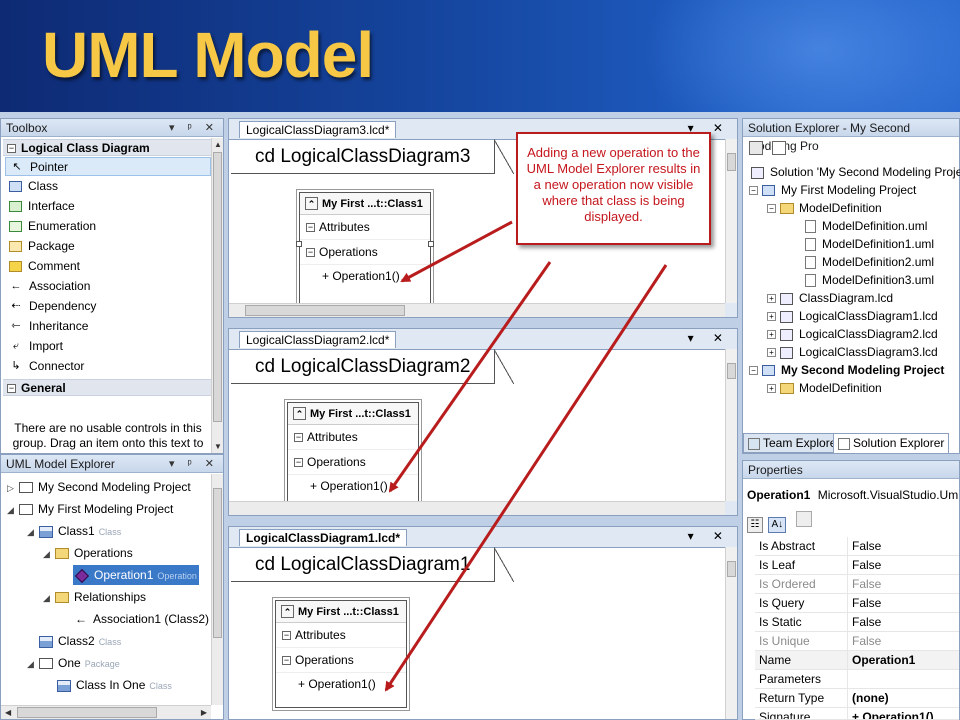 The height and width of the screenshot is (720, 960). I want to click on expand-icon: ▷, so click(13, 488).